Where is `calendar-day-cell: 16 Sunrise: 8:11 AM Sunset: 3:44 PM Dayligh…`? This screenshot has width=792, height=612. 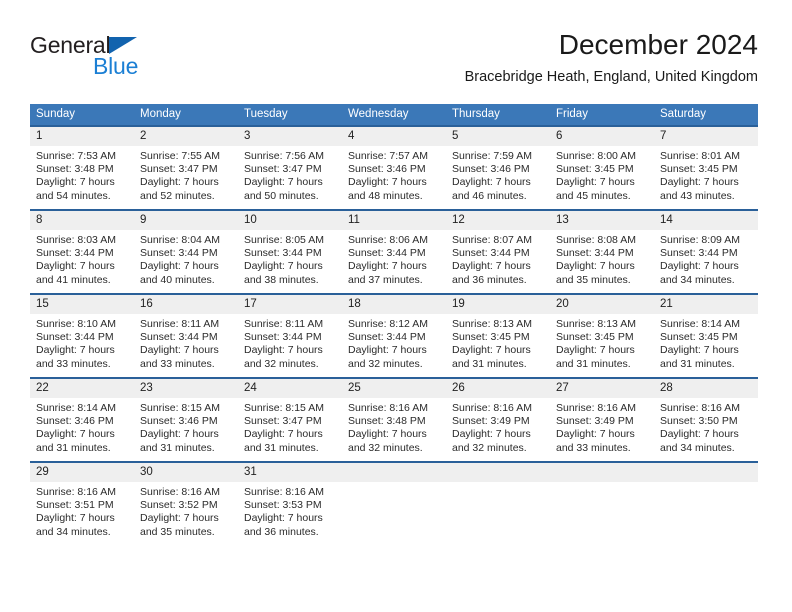
calendar-day-cell: 16 Sunrise: 8:11 AM Sunset: 3:44 PM Dayligh… is located at coordinates (186, 335).